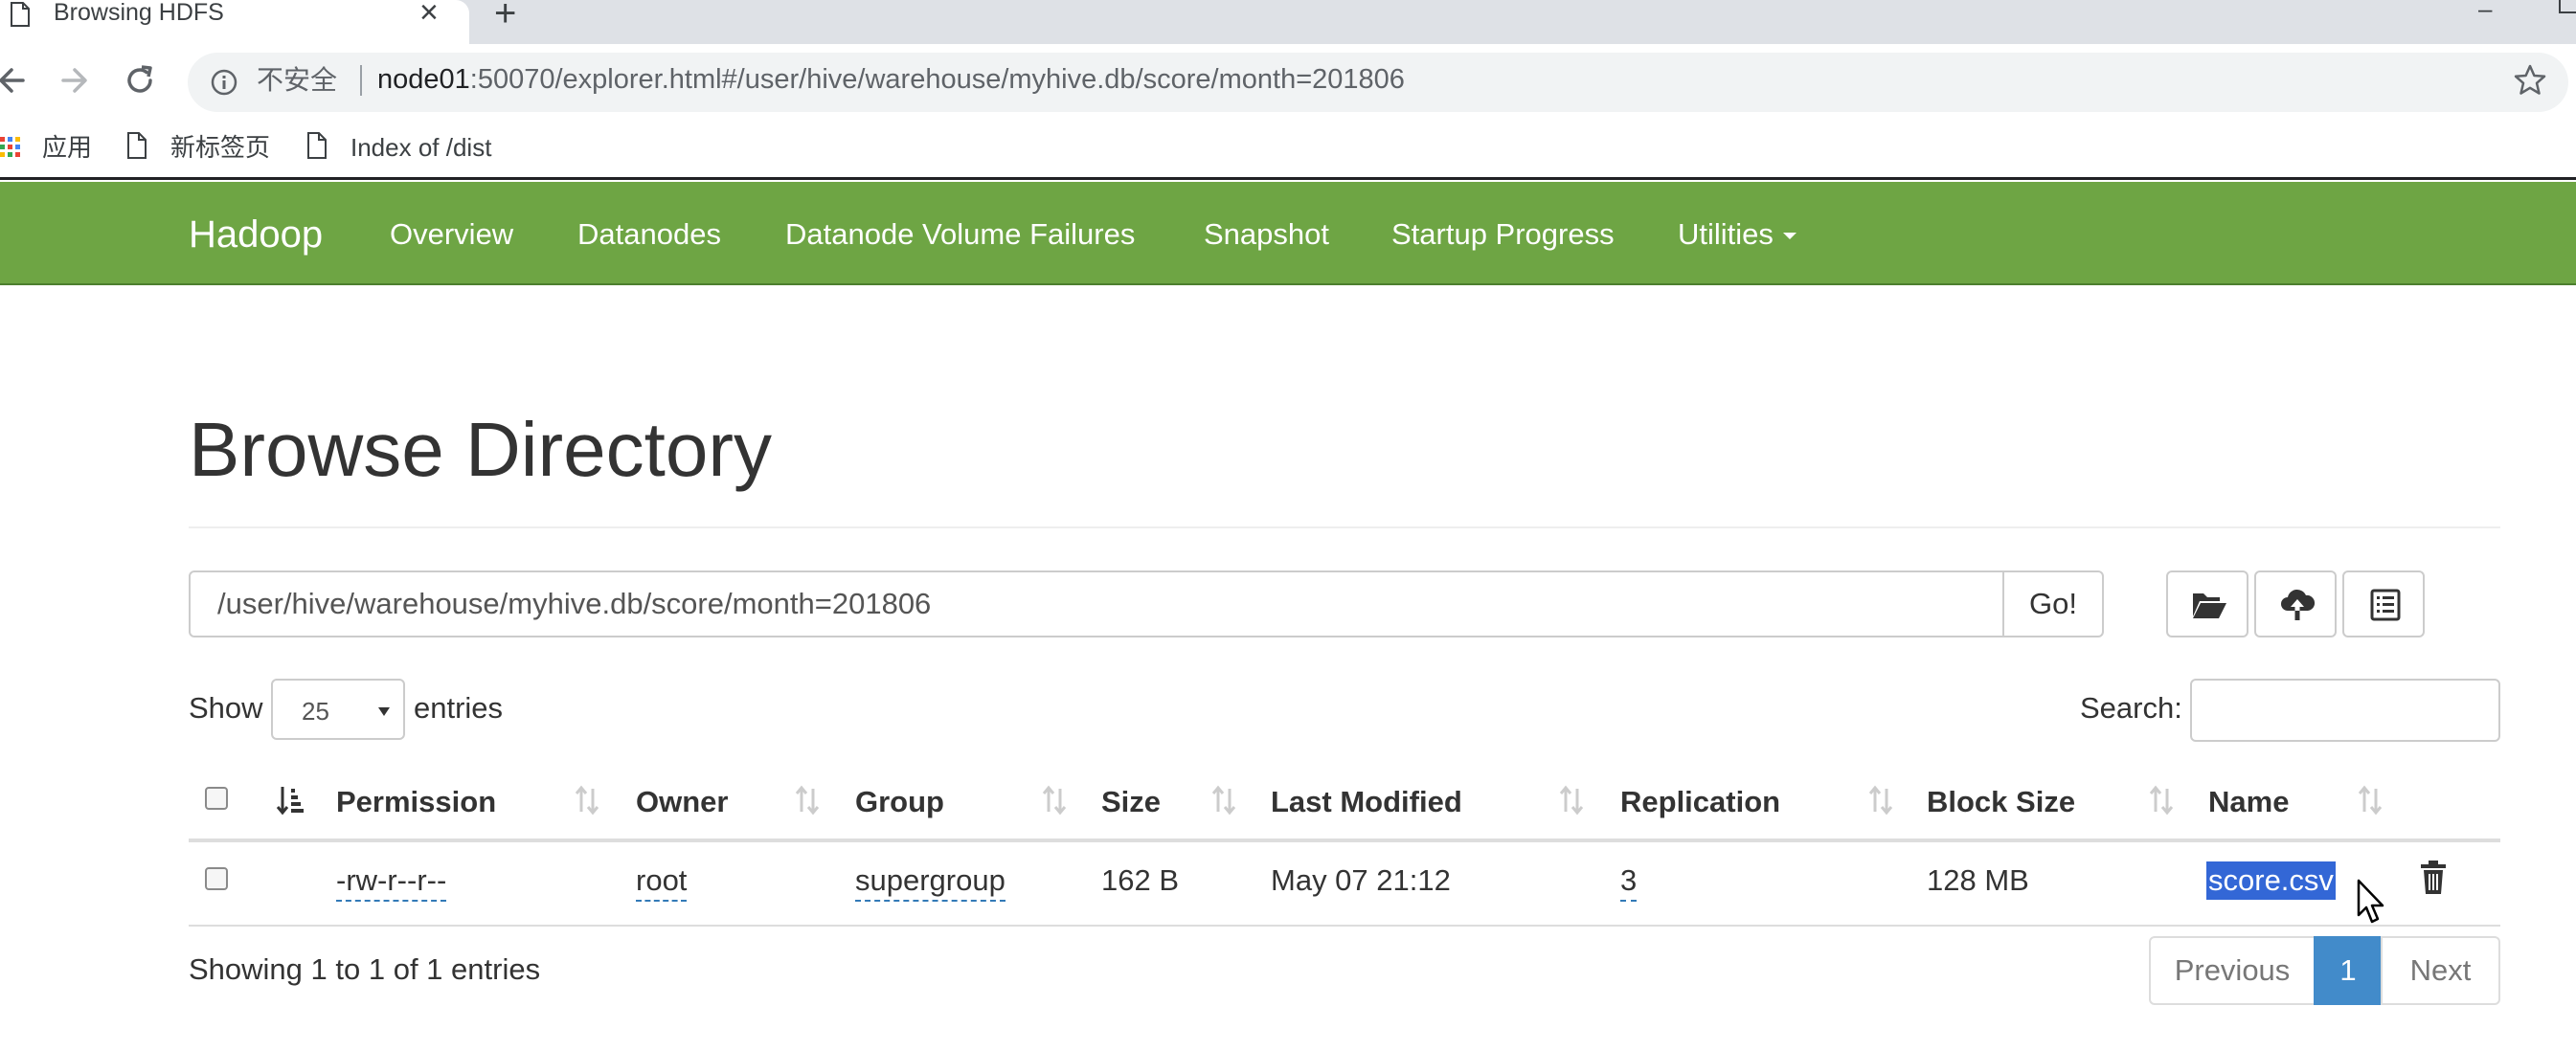  What do you see at coordinates (1344, 527) in the screenshot?
I see `title-divider` at bounding box center [1344, 527].